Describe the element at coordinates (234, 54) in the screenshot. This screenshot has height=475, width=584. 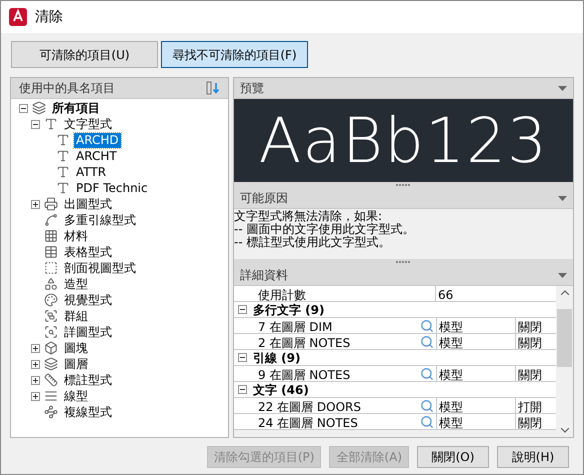
I see `tab: 尋找不可清除的項目(F)` at that location.